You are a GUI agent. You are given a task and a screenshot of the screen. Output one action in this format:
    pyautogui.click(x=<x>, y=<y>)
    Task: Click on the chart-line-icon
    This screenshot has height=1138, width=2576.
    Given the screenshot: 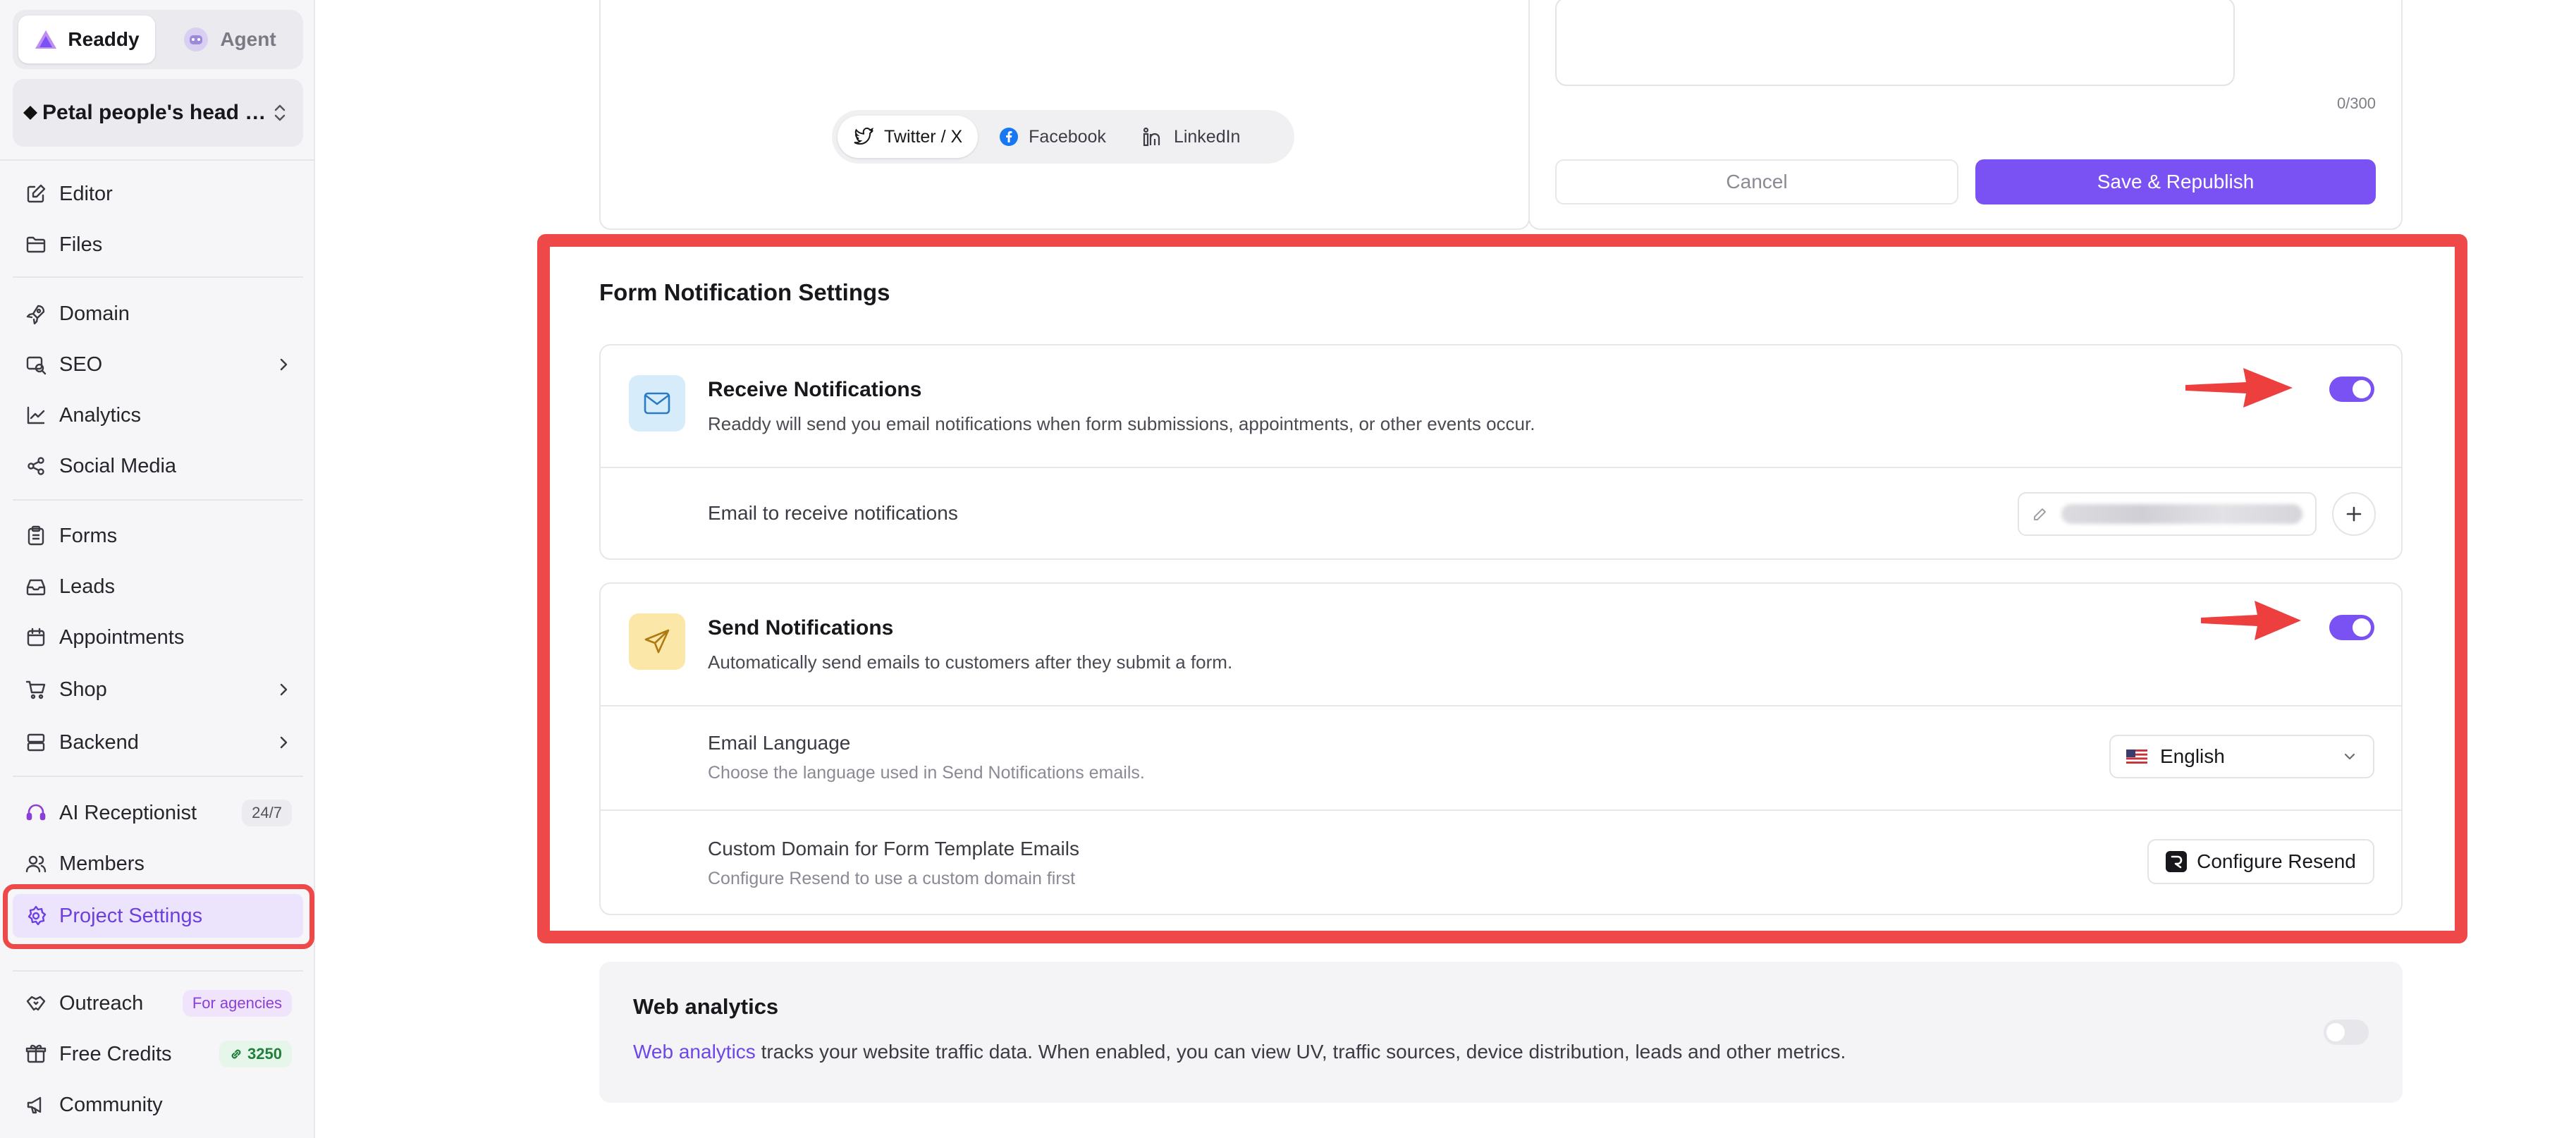 What is the action you would take?
    pyautogui.click(x=36, y=415)
    